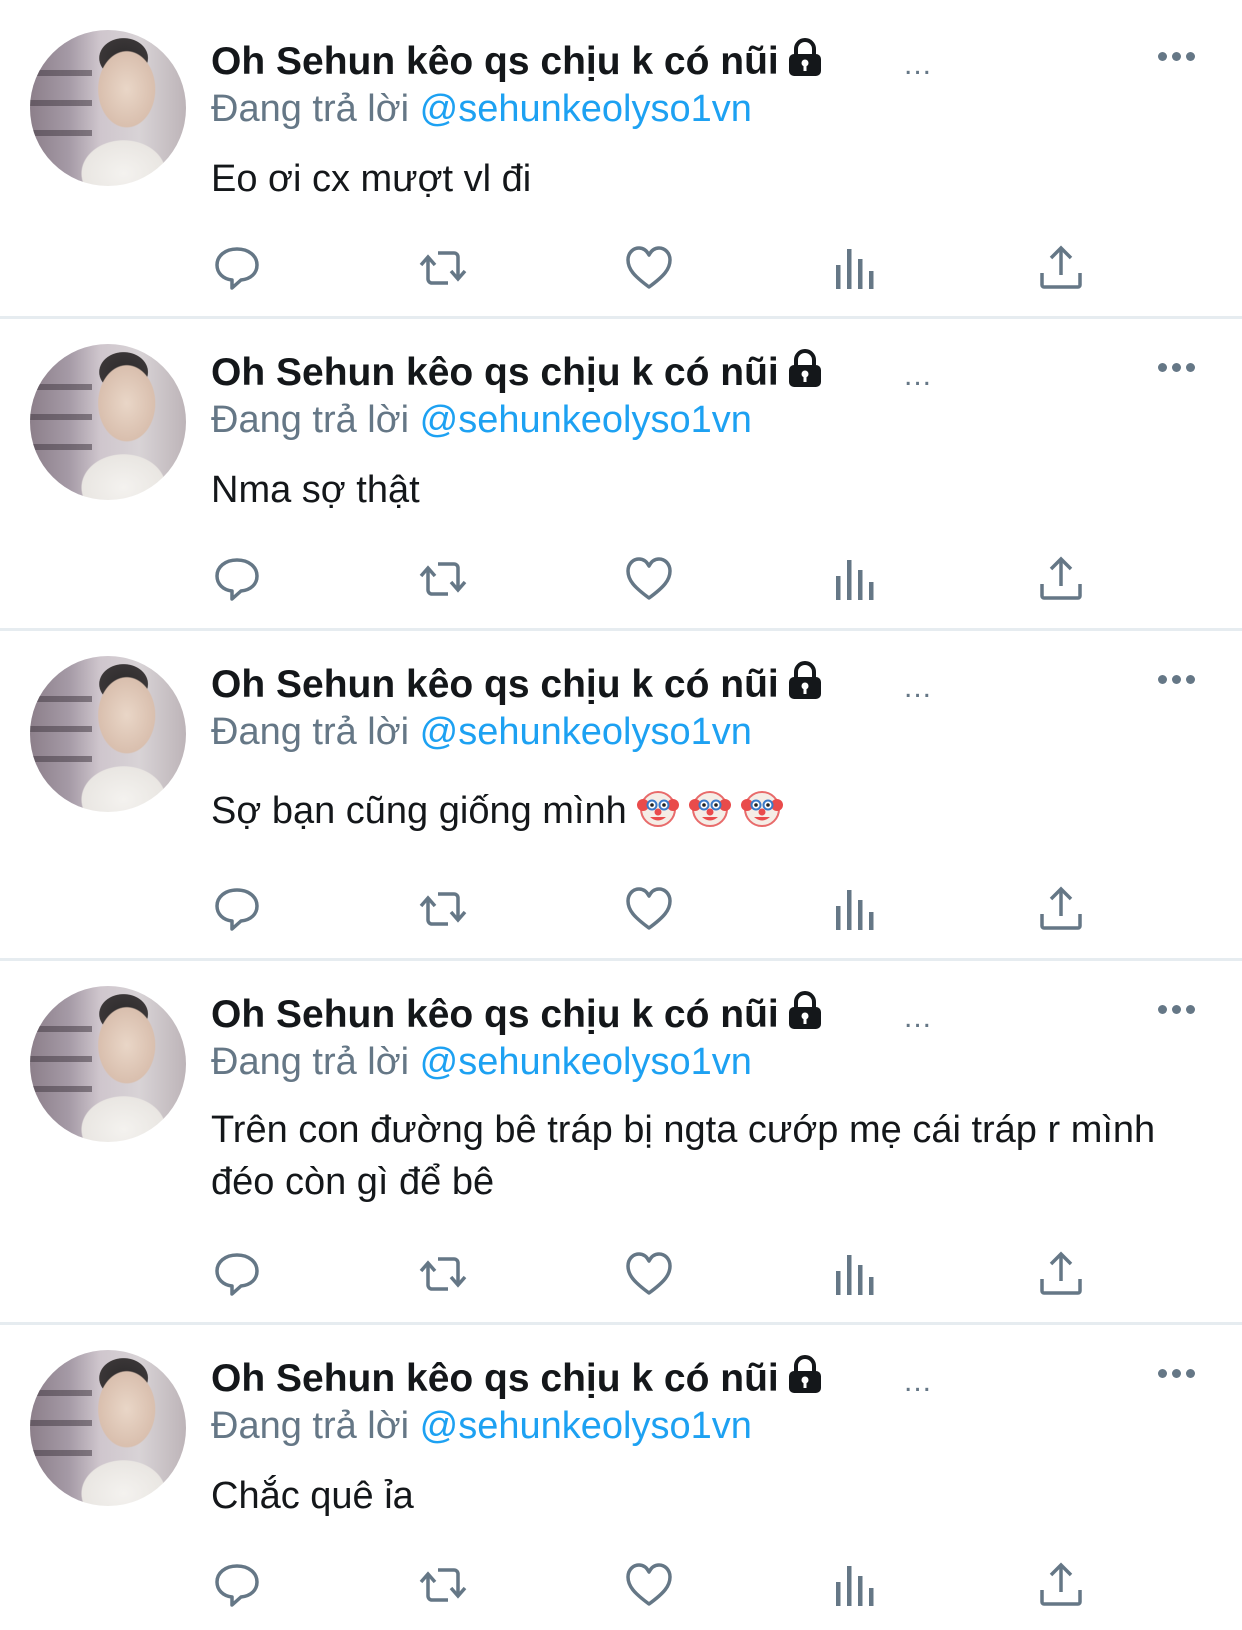 This screenshot has height=1630, width=1242. Describe the element at coordinates (312, 1496) in the screenshot. I see `tweet-text: Chắc quê ỉa` at that location.